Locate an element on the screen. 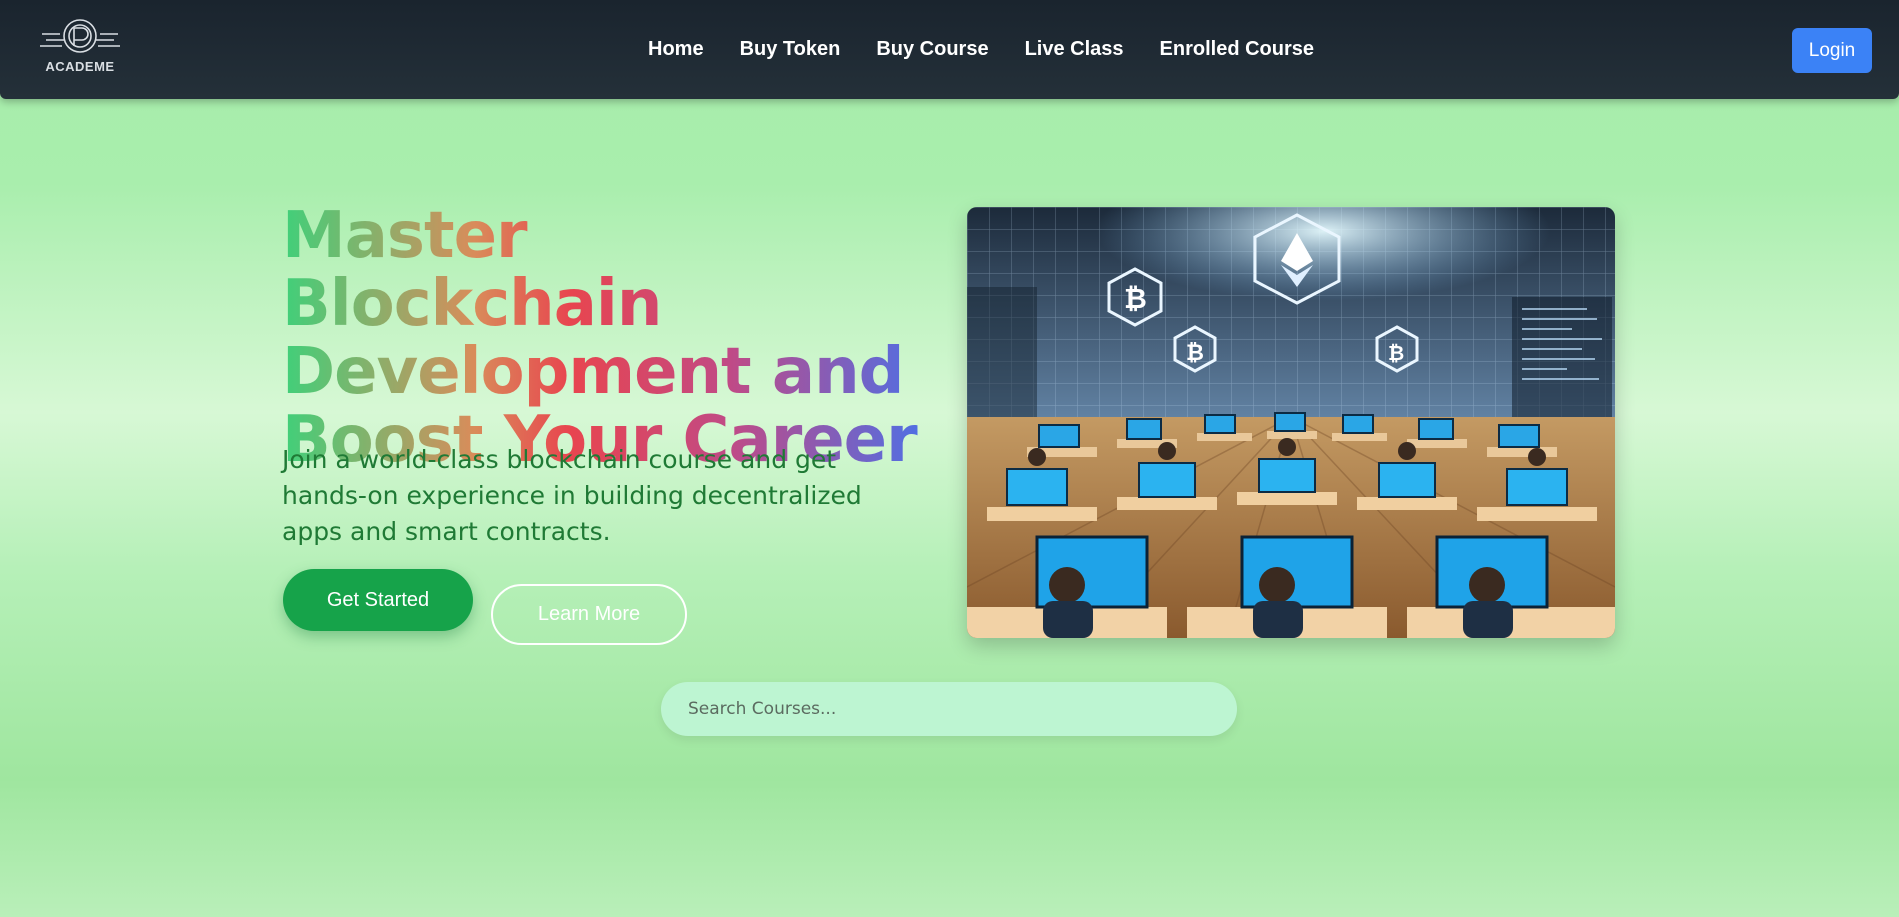  nav-enrolled-course: Enrolled Course is located at coordinates (1237, 49).